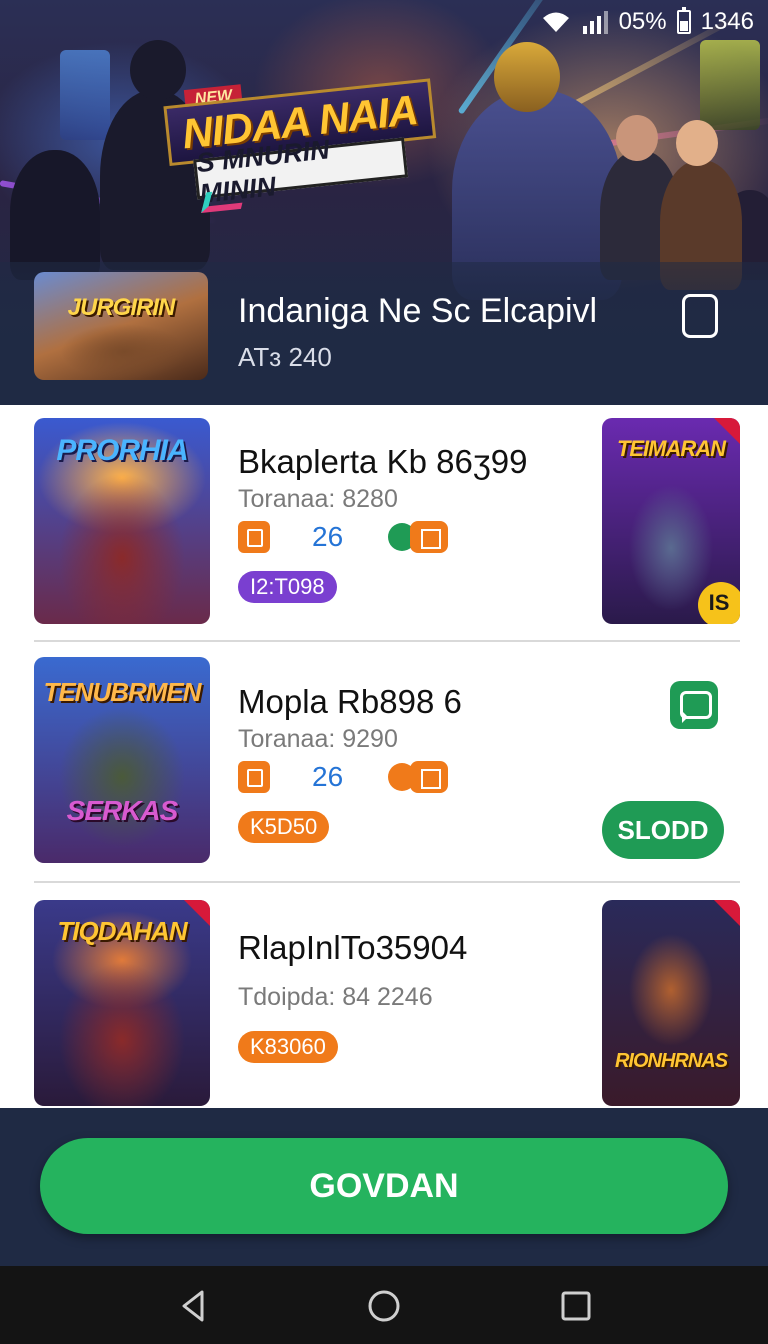 This screenshot has height=1344, width=768. What do you see at coordinates (350, 701) in the screenshot?
I see `list-item-title: Mopla Rb898 6` at bounding box center [350, 701].